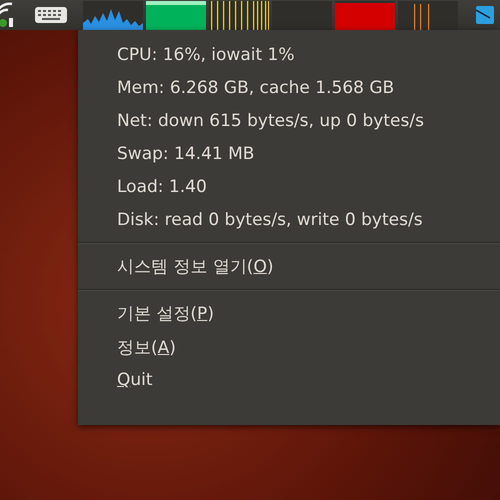  Describe the element at coordinates (8, 15) in the screenshot. I see `wifi-icon` at that location.